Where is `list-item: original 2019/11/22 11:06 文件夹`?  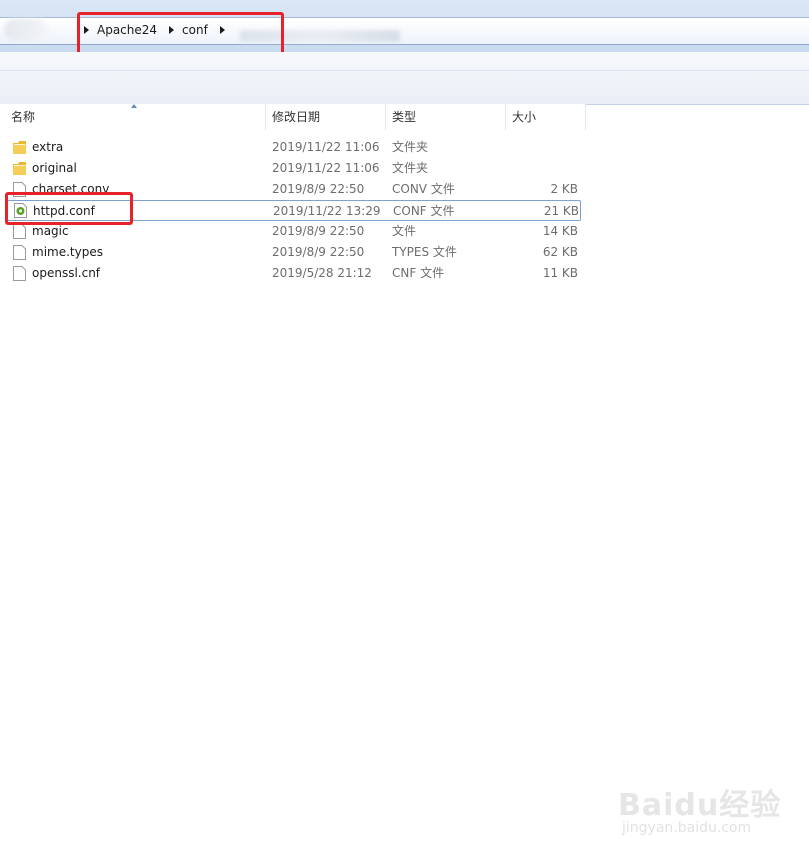
list-item: original 2019/11/22 11:06 文件夹 is located at coordinates (293, 168).